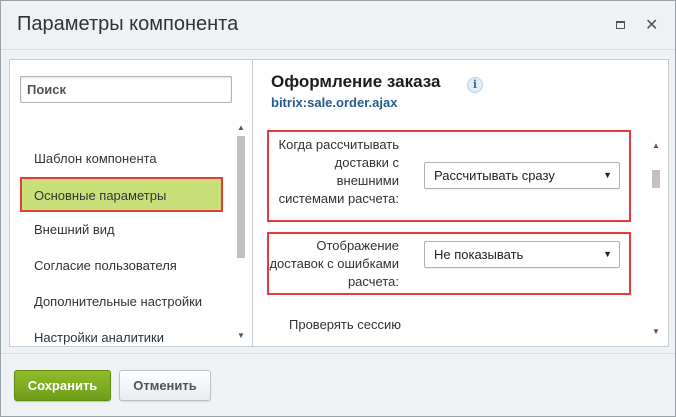 This screenshot has width=676, height=417. I want to click on delivery-calc-select: Рассчитывать сразу ▼, so click(522, 175).